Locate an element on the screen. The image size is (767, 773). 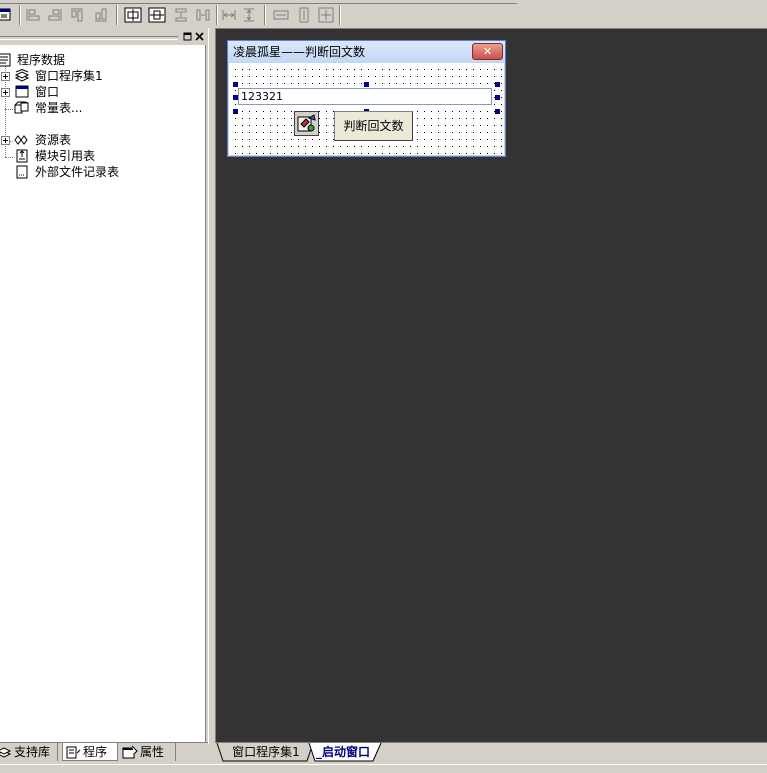
program-icon is located at coordinates (73, 752).